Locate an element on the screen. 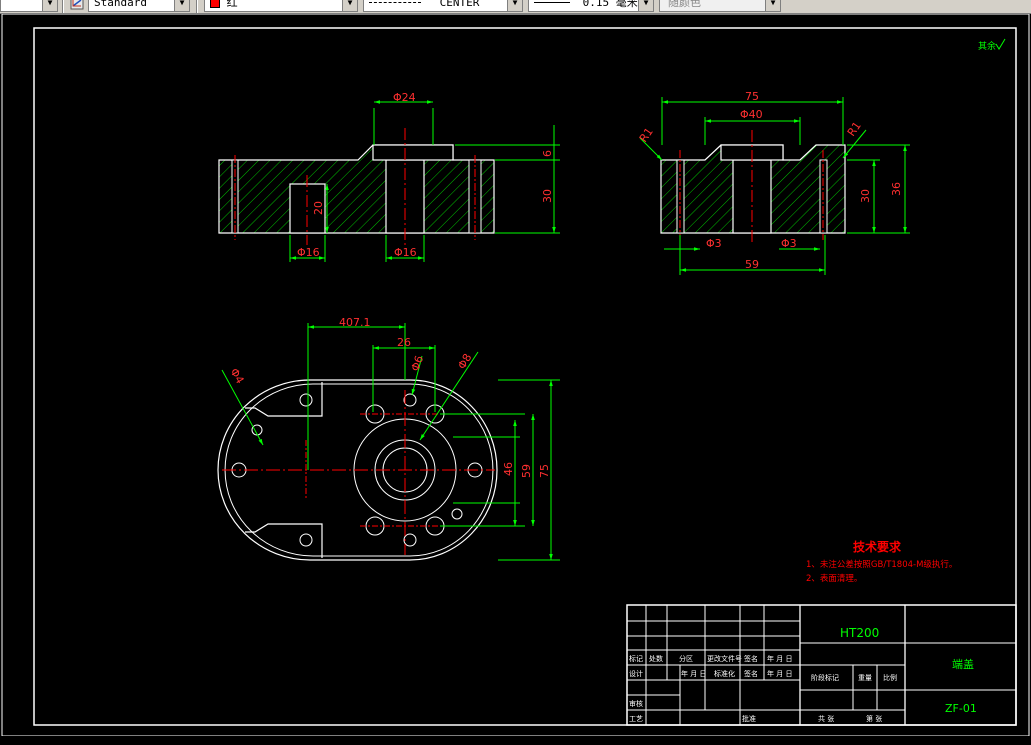  dim-w75: 75 is located at coordinates (752, 96).